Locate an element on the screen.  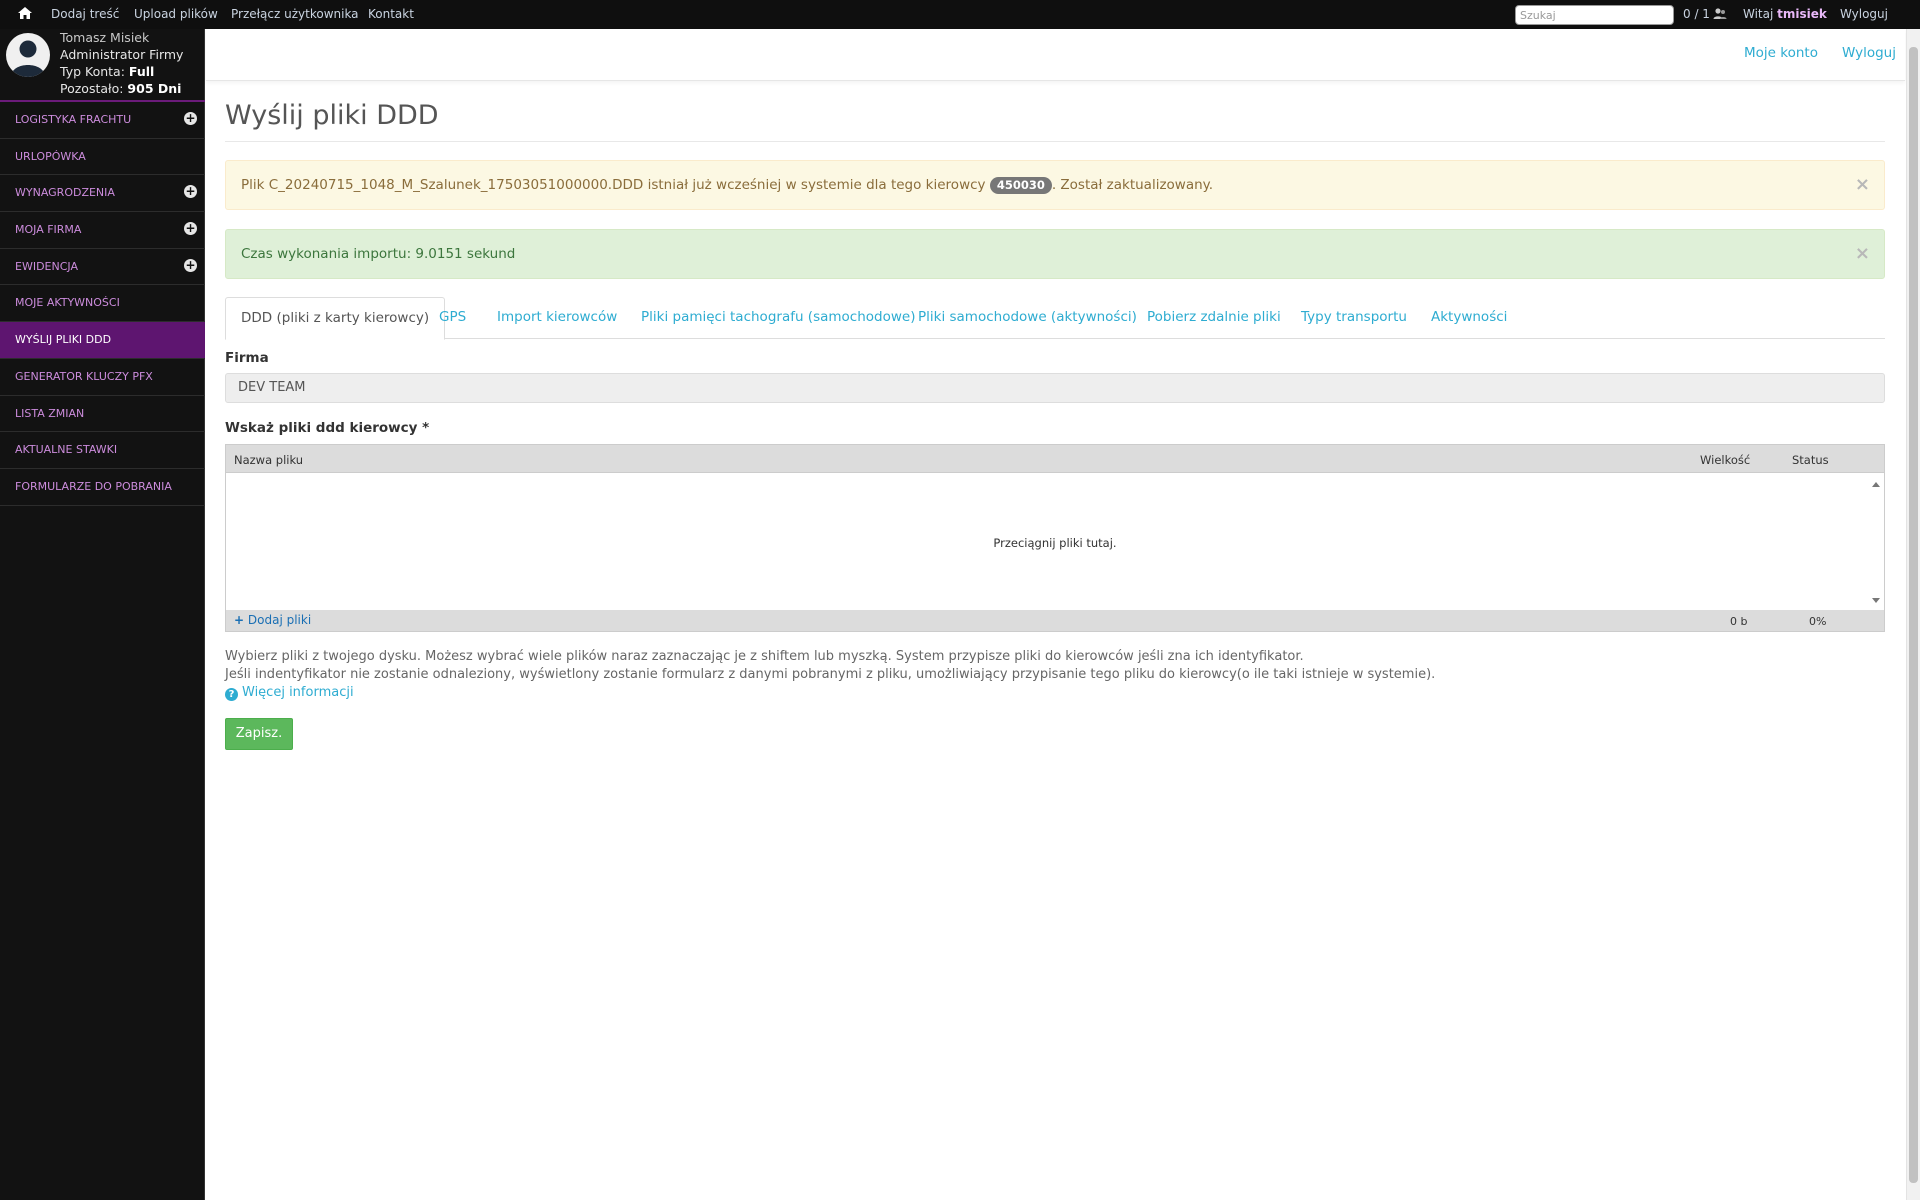
scroll-up-arrow-icon is located at coordinates (1876, 484).